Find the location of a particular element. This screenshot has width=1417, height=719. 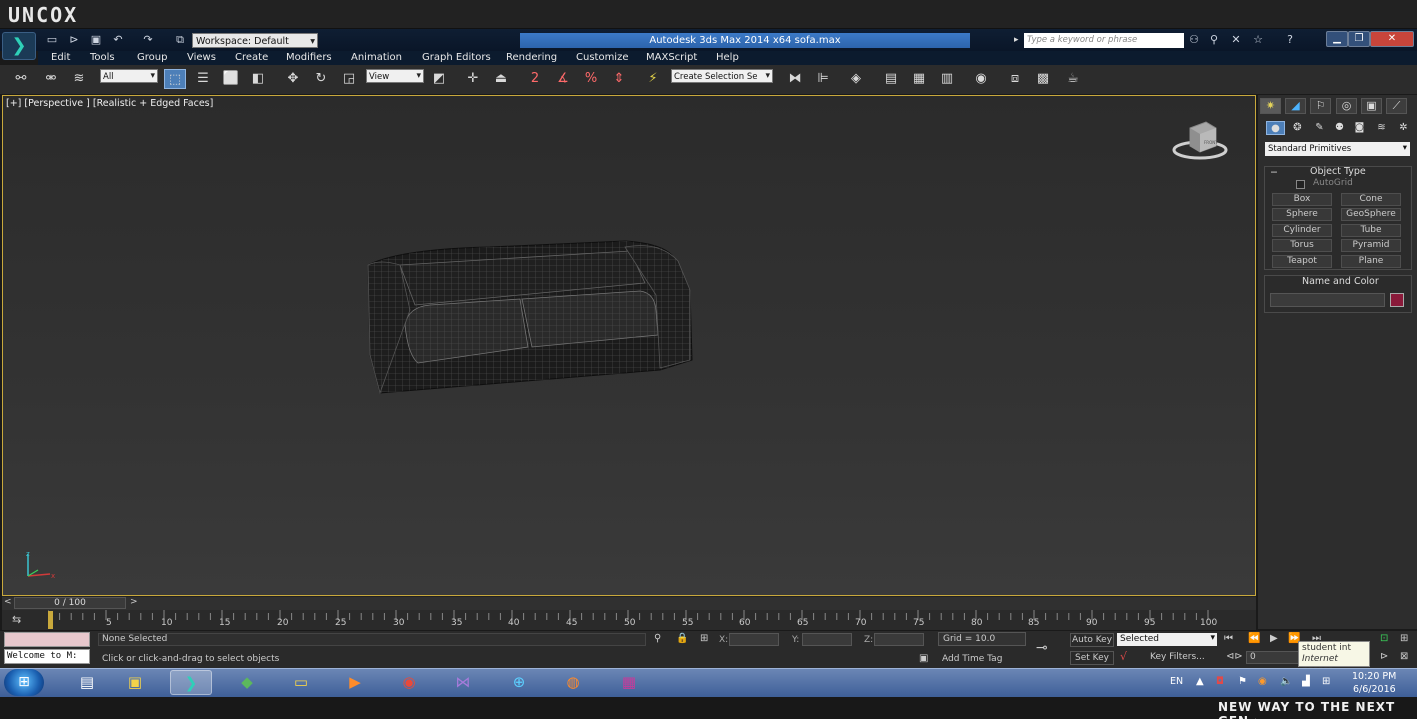

edit-named-selection-icon: ⚡ is located at coordinates (653, 79).